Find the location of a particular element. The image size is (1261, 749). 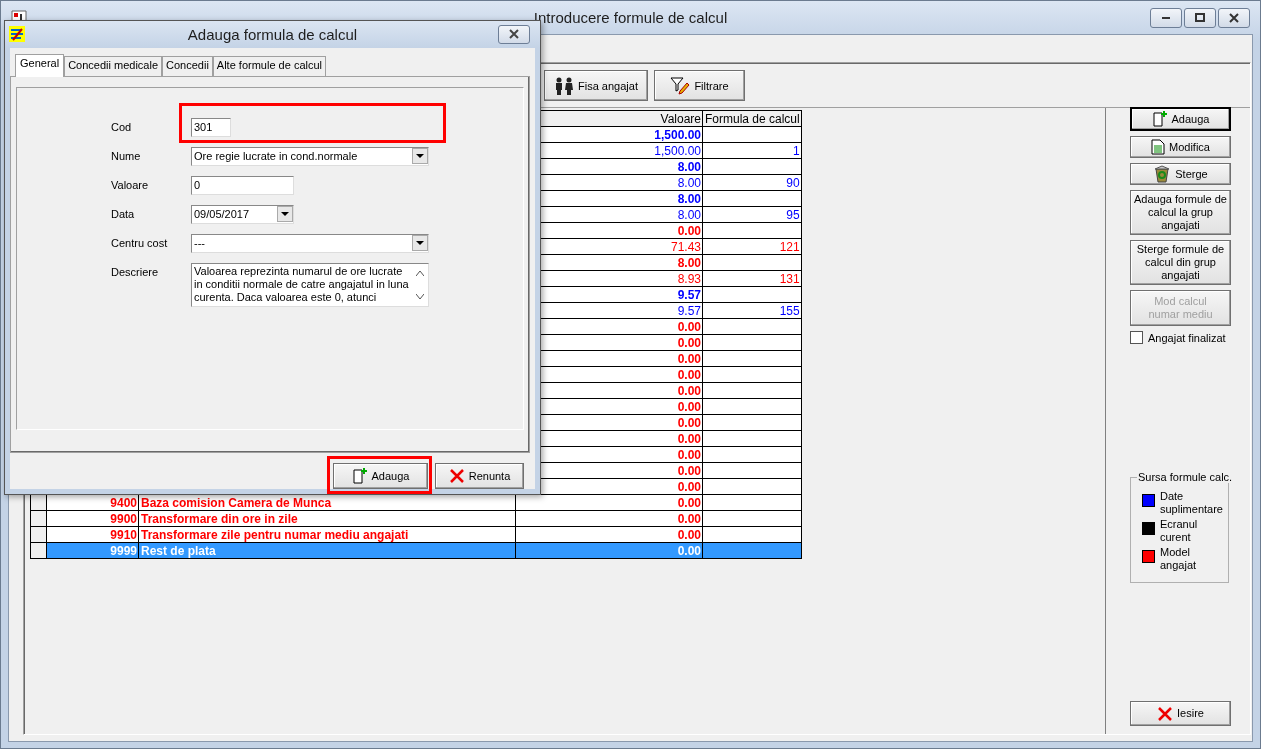

table-cell: 121 is located at coordinates (752, 246).